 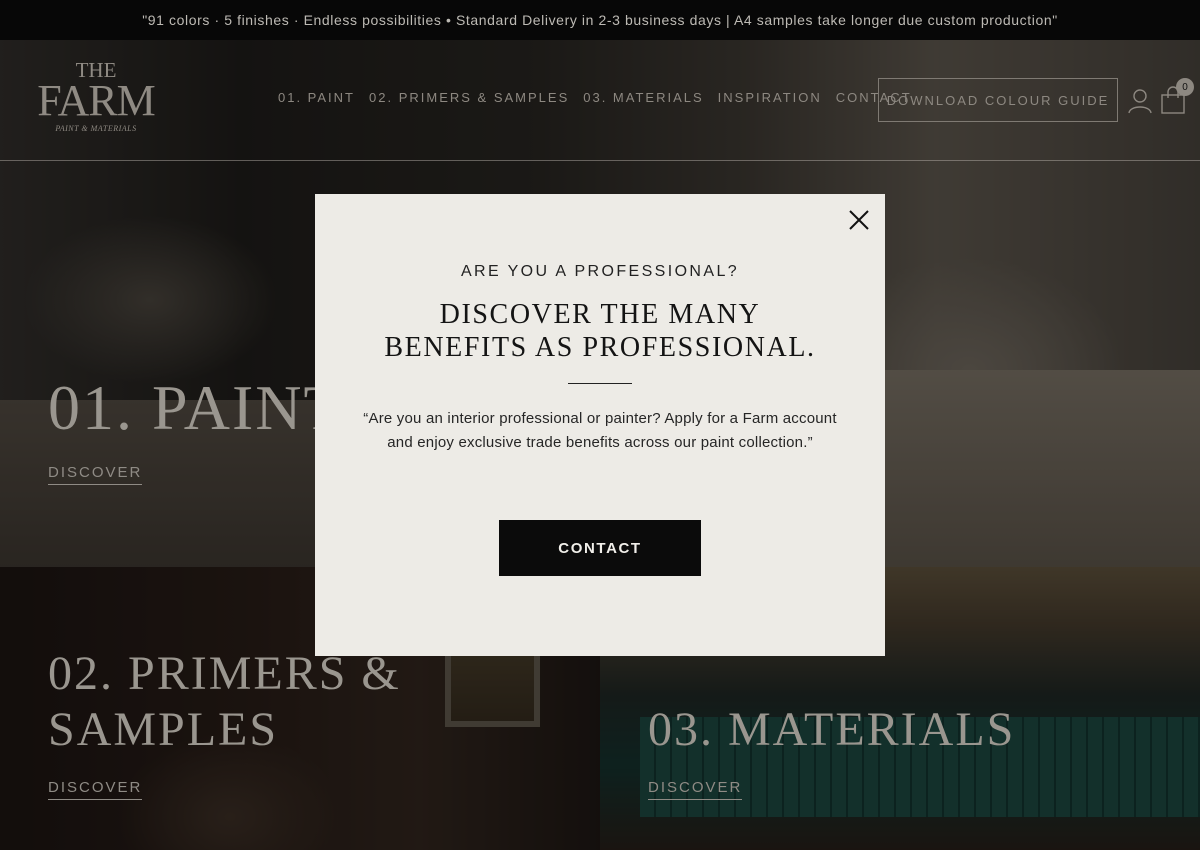 What do you see at coordinates (1140, 101) in the screenshot?
I see `user-icon` at bounding box center [1140, 101].